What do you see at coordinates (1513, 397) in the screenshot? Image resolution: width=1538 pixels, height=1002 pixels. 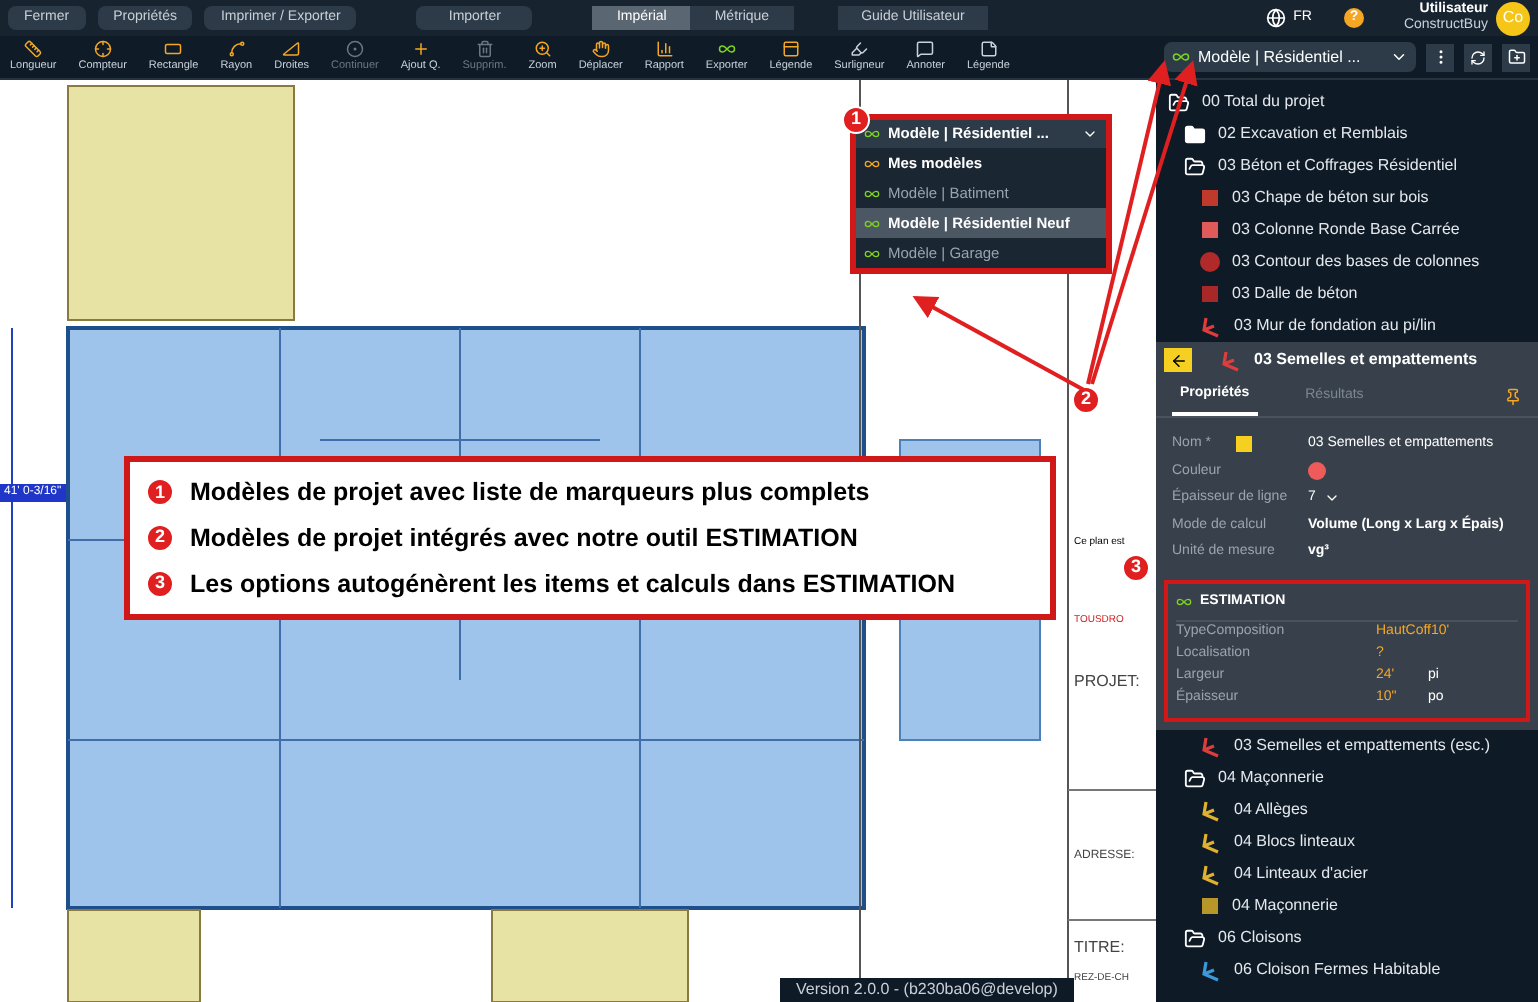 I see `pin-icon` at bounding box center [1513, 397].